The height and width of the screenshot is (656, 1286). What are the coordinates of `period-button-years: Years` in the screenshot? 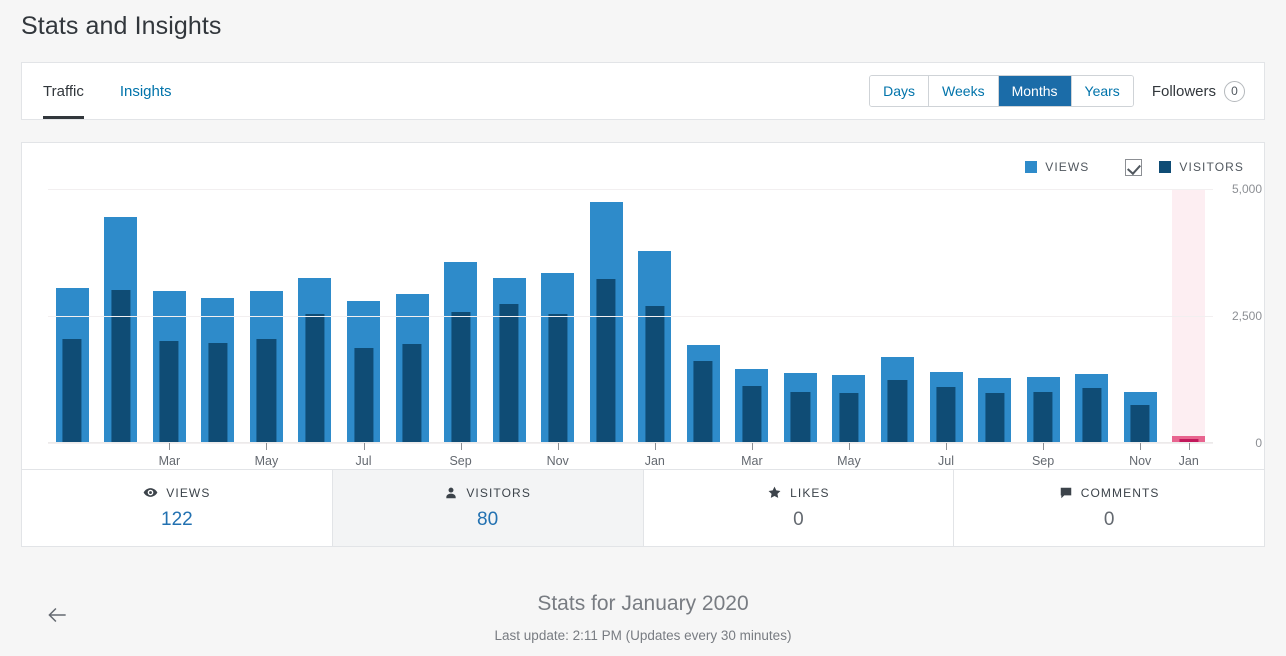 It's located at (1102, 91).